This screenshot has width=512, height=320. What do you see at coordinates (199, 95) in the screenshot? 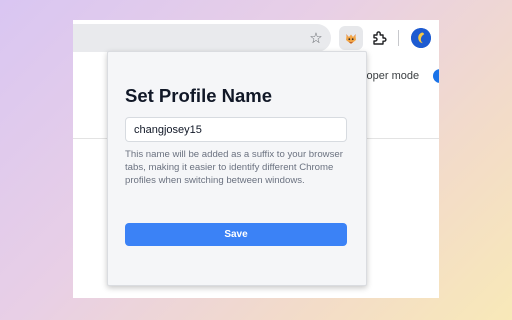
I see `popup-title: Set Profile Name` at bounding box center [199, 95].